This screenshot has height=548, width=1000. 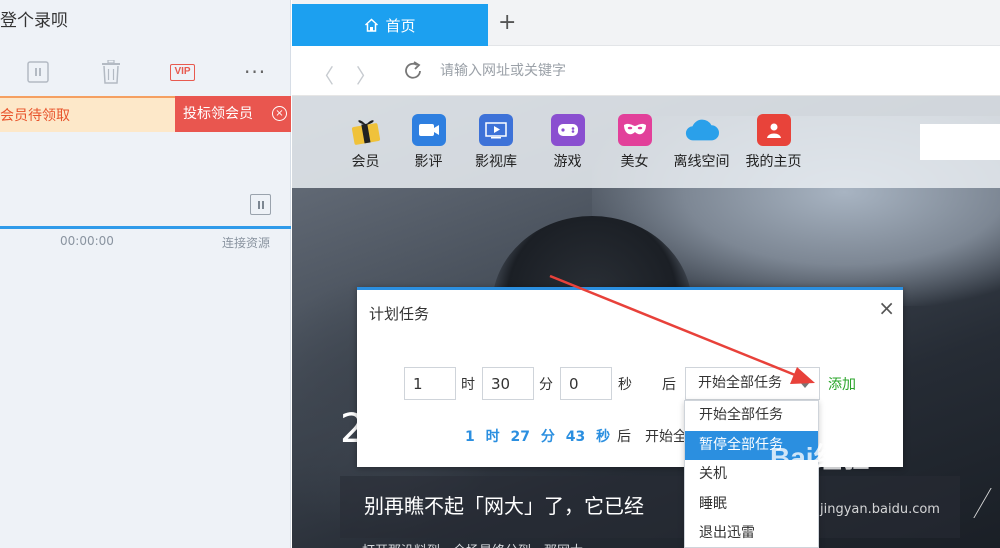 I want to click on seconds-unit: 秒, so click(x=625, y=385).